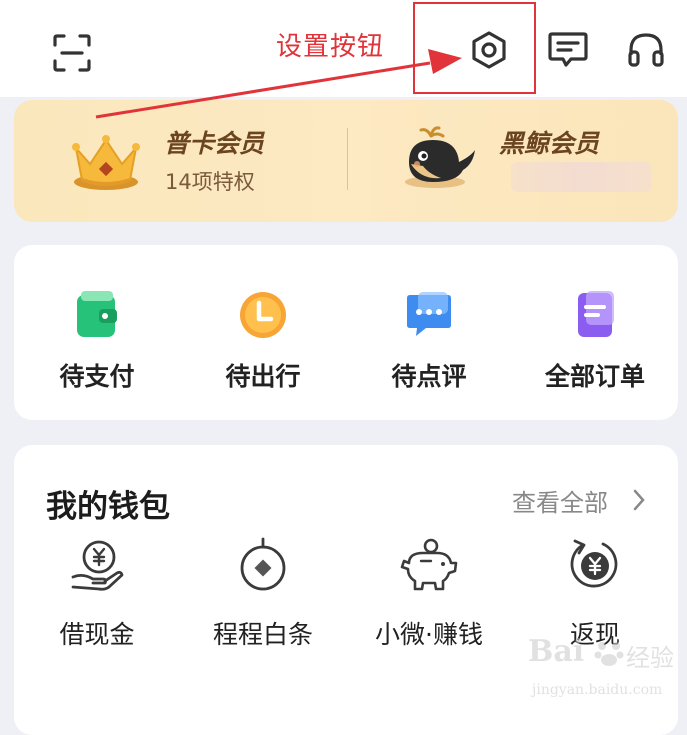 Image resolution: width=687 pixels, height=735 pixels. What do you see at coordinates (263, 376) in the screenshot?
I see `order-label: 待出行` at bounding box center [263, 376].